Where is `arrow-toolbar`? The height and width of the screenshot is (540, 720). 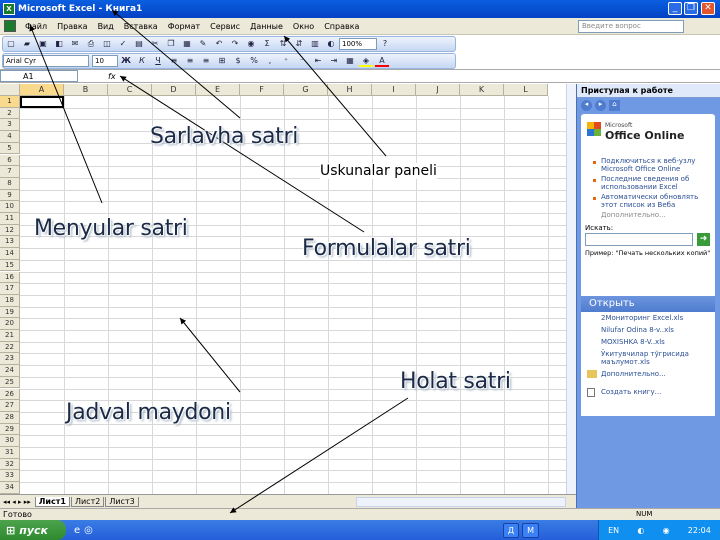
arrow-toolbar is located at coordinates (335, 96).